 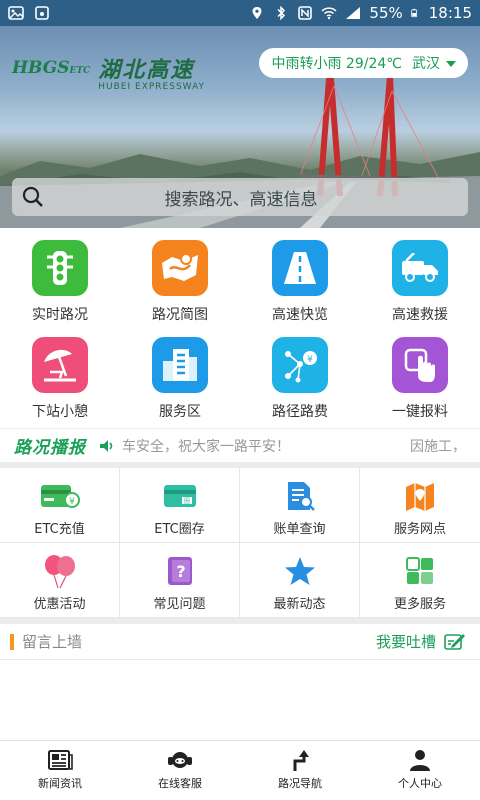 I want to click on feature-one-click-report: 一键报料, so click(x=420, y=373).